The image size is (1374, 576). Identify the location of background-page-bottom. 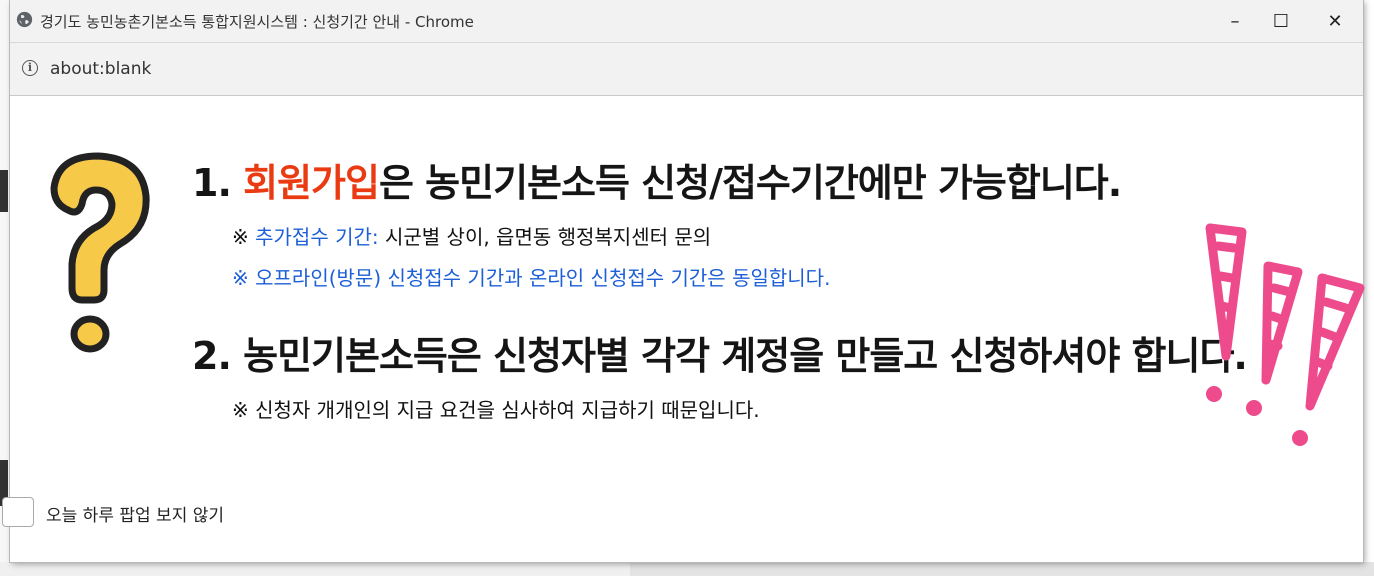
(687, 569).